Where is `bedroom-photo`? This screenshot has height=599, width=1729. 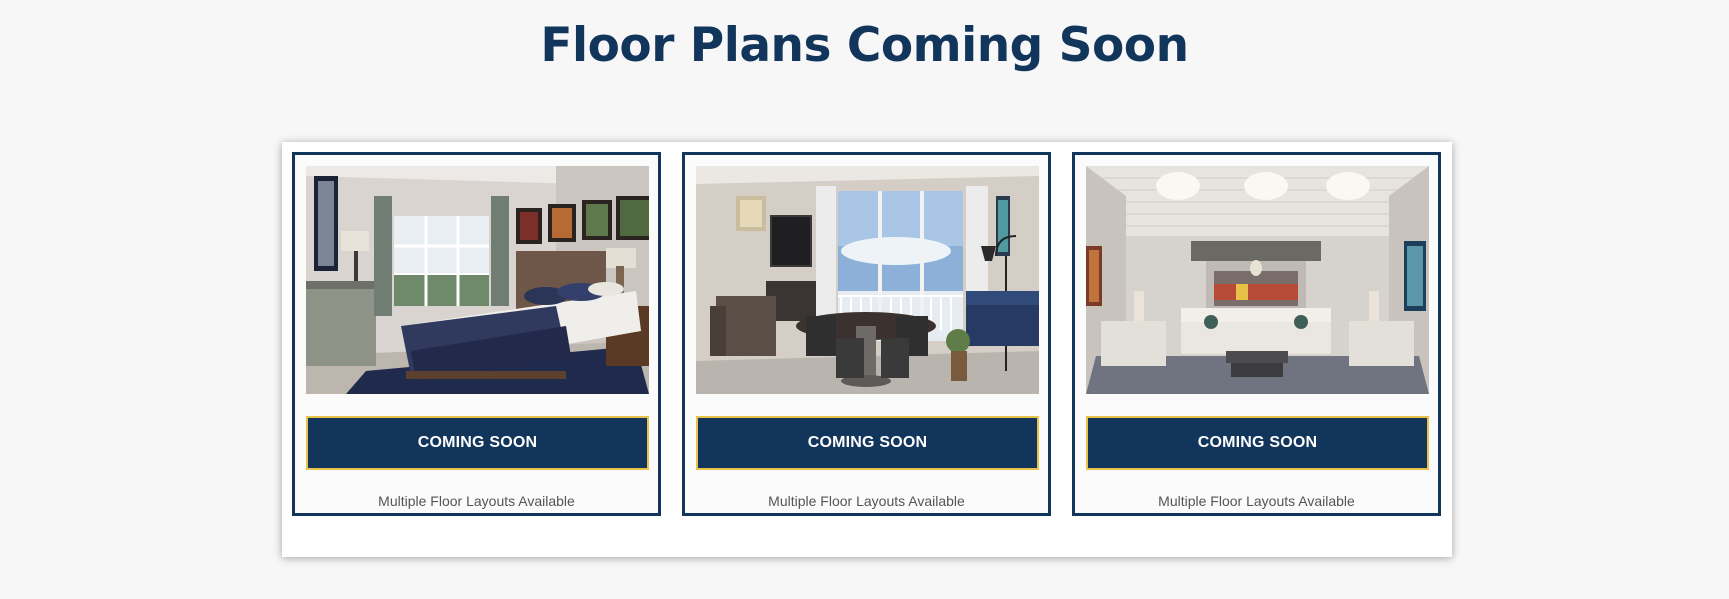
bedroom-photo is located at coordinates (477, 280).